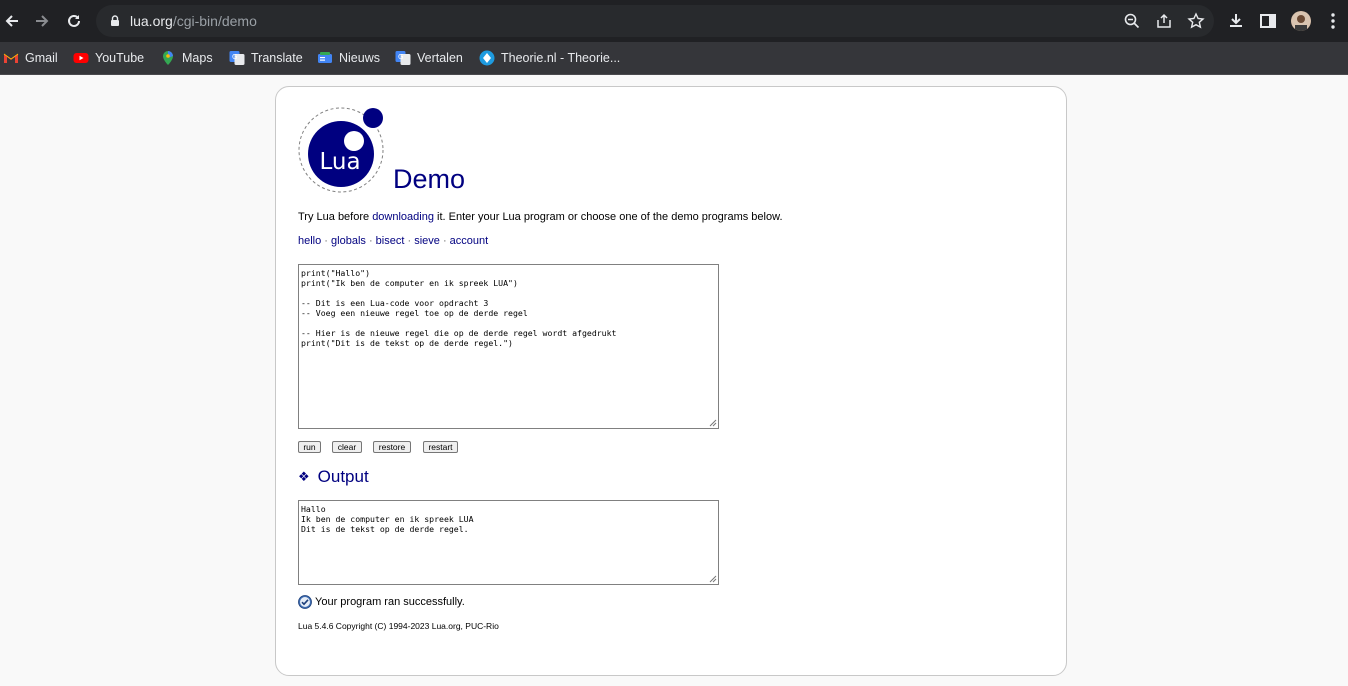 This screenshot has width=1348, height=686. I want to click on url-text: lua.org/cgi-bin/demo, so click(193, 21).